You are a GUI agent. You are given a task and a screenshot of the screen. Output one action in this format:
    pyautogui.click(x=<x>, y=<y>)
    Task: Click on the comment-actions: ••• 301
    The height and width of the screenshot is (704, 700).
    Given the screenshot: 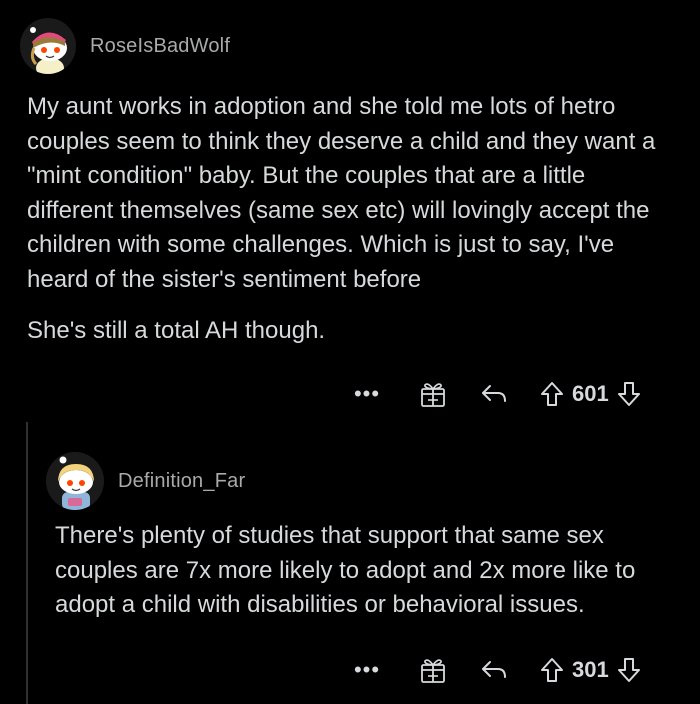 What is the action you would take?
    pyautogui.click(x=496, y=670)
    